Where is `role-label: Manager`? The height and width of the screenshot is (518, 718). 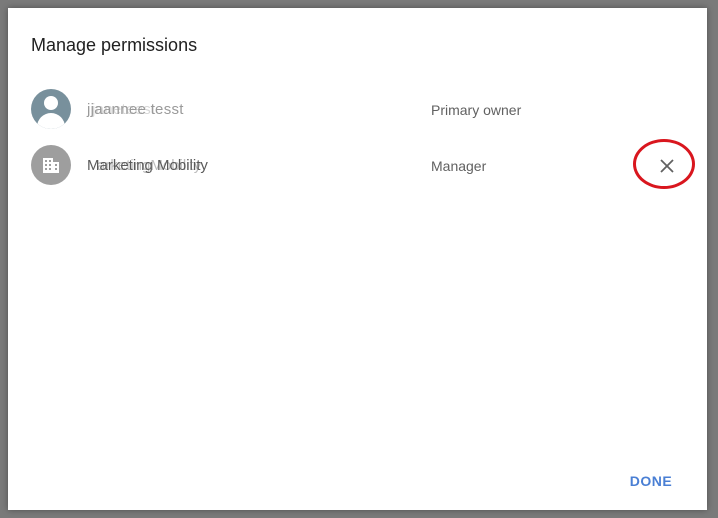
role-label: Manager is located at coordinates (459, 166).